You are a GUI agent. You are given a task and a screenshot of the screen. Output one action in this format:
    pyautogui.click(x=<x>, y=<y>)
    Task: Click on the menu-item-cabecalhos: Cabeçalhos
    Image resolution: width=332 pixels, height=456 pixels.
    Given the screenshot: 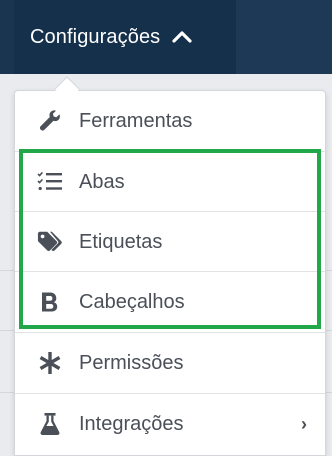 What is the action you would take?
    pyautogui.click(x=170, y=302)
    